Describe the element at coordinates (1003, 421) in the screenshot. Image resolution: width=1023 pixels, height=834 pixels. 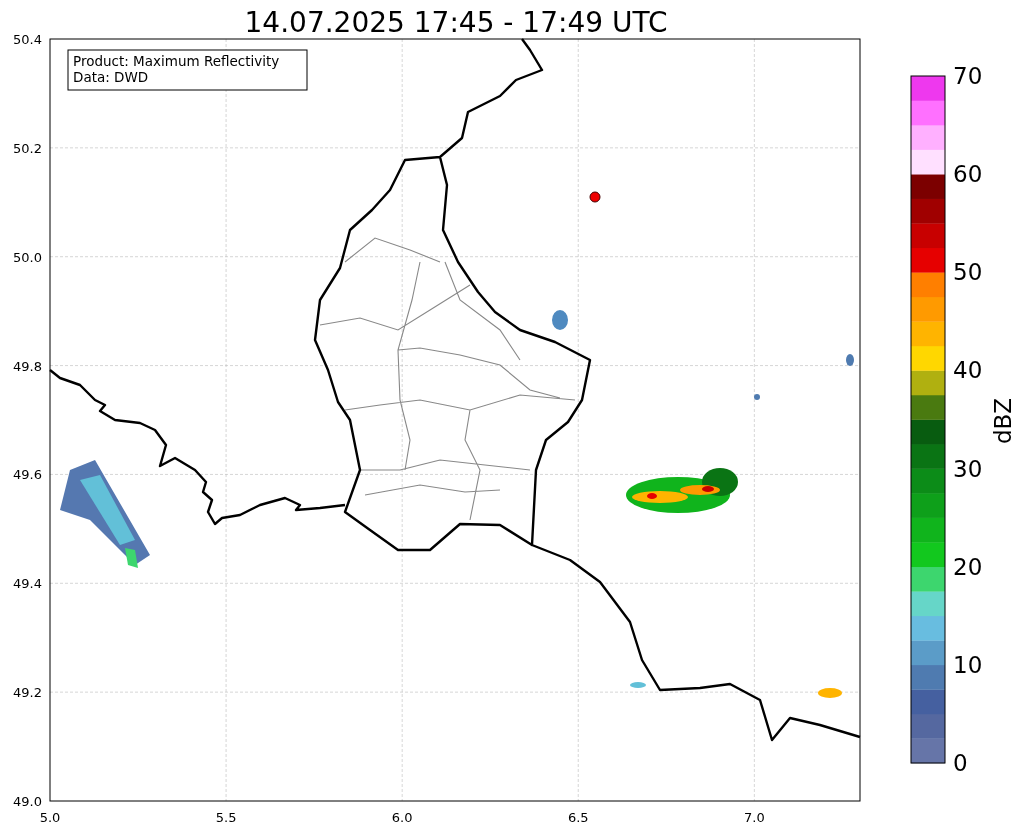
I see `colorbar-label: dBZ` at that location.